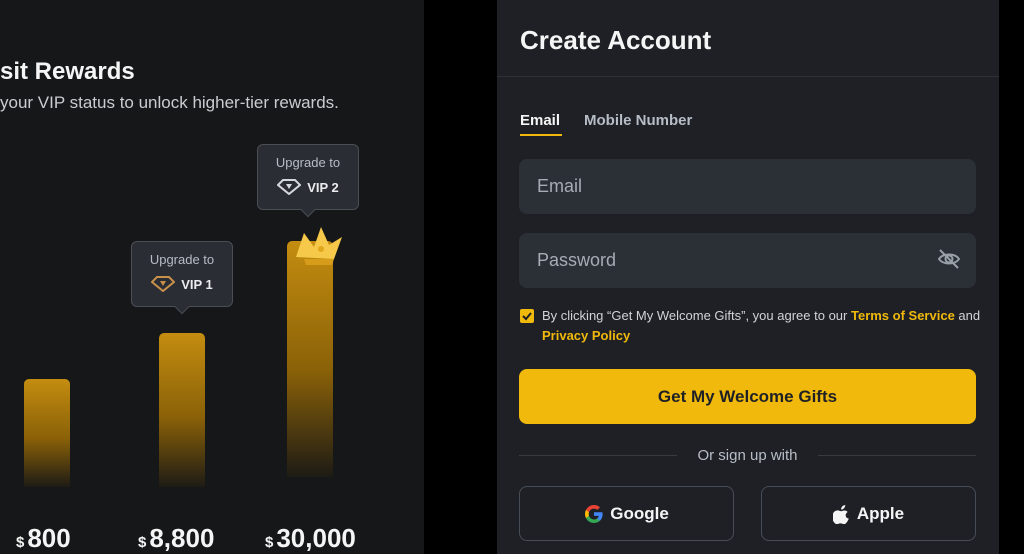  Describe the element at coordinates (182, 538) in the screenshot. I see `amount-value: 8,800` at that location.